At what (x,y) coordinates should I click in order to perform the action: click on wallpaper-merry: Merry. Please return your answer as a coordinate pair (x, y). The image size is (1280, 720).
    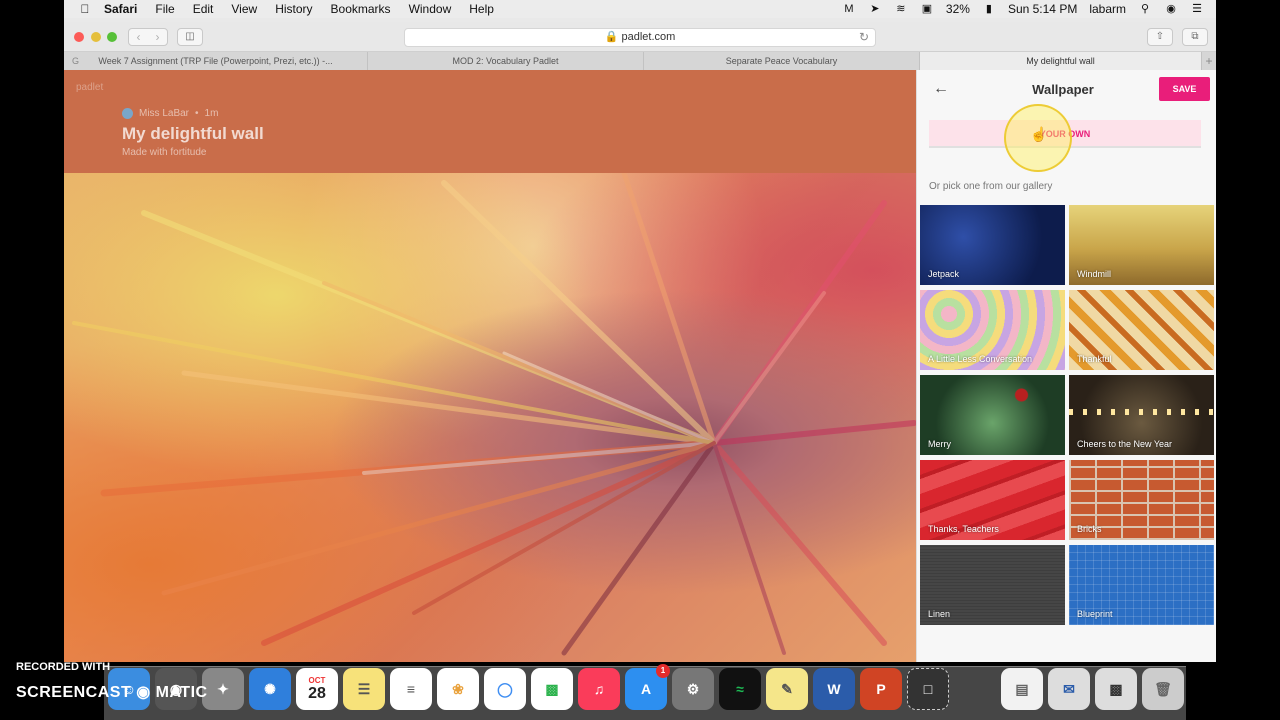
    Looking at the image, I should click on (992, 415).